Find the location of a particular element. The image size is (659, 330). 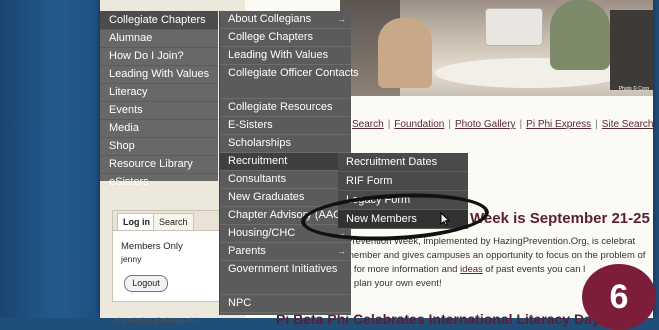

members-only-label: Members Only is located at coordinates (152, 246).